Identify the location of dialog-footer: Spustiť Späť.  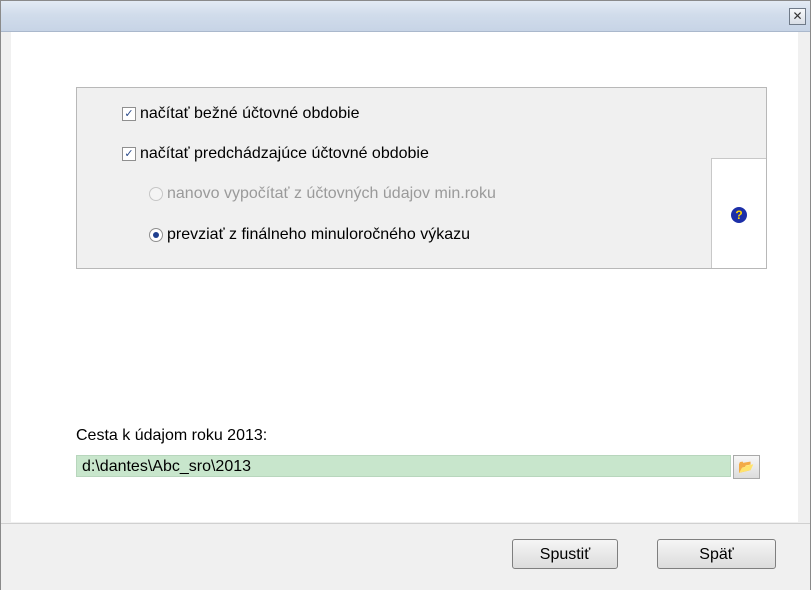
(405, 556).